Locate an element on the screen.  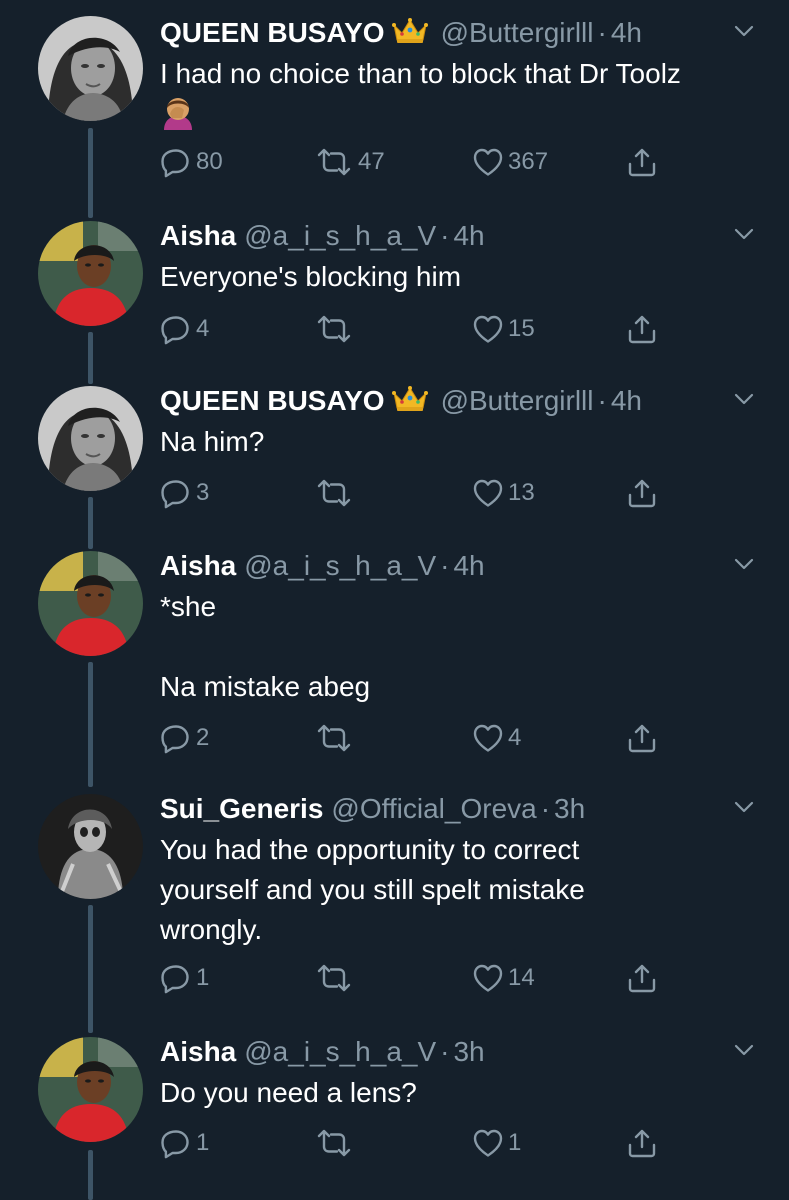
like-button: 14 is located at coordinates (503, 978).